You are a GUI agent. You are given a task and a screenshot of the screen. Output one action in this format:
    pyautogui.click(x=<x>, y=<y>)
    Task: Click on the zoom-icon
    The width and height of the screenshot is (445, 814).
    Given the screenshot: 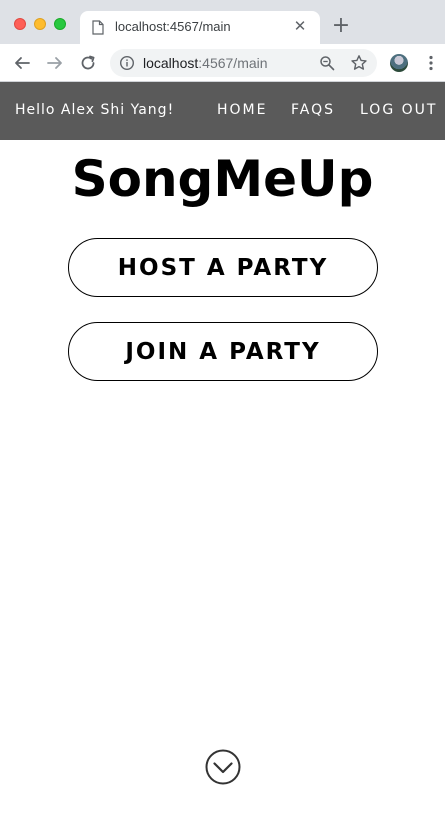 What is the action you would take?
    pyautogui.click(x=327, y=63)
    